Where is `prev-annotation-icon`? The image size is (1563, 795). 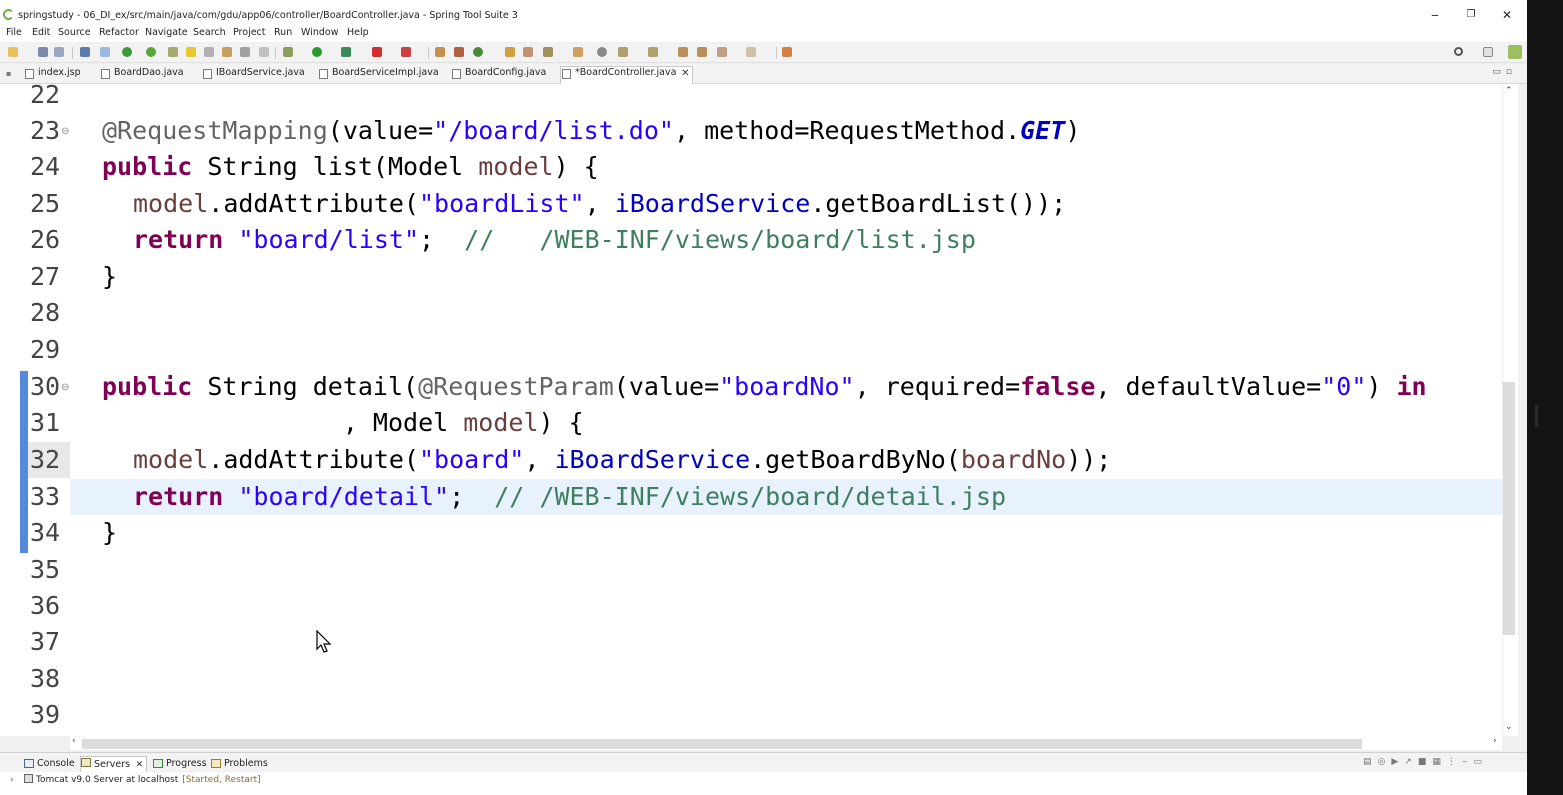 prev-annotation-icon is located at coordinates (653, 52).